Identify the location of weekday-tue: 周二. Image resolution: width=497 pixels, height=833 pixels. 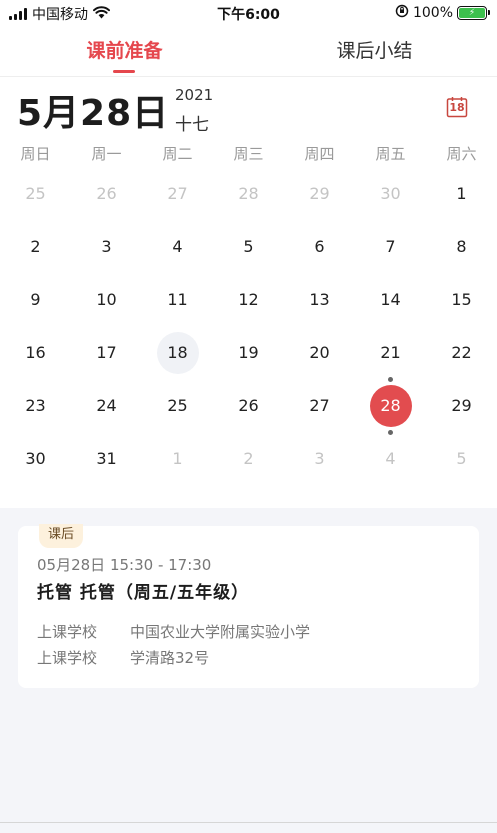
(177, 154).